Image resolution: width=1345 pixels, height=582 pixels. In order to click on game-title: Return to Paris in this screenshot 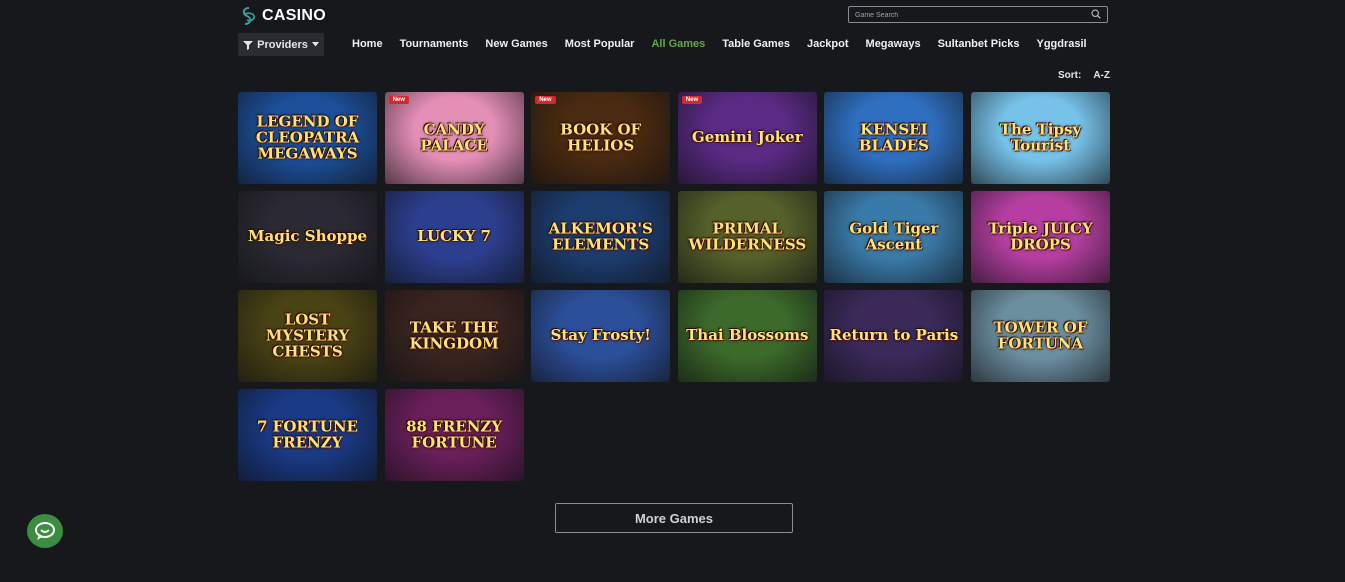, I will do `click(894, 335)`.